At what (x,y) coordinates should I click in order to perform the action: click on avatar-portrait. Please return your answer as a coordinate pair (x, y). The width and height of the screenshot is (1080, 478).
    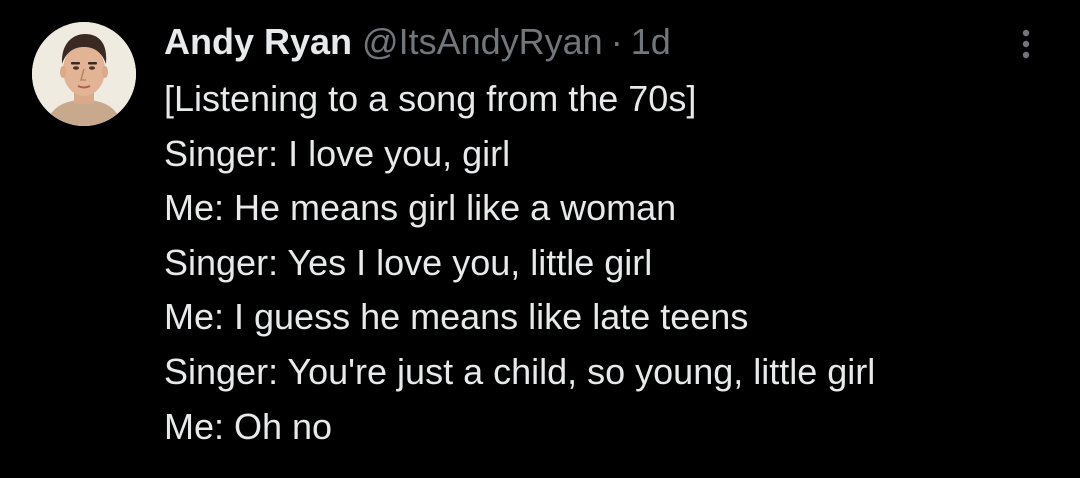
    Looking at the image, I should click on (84, 74).